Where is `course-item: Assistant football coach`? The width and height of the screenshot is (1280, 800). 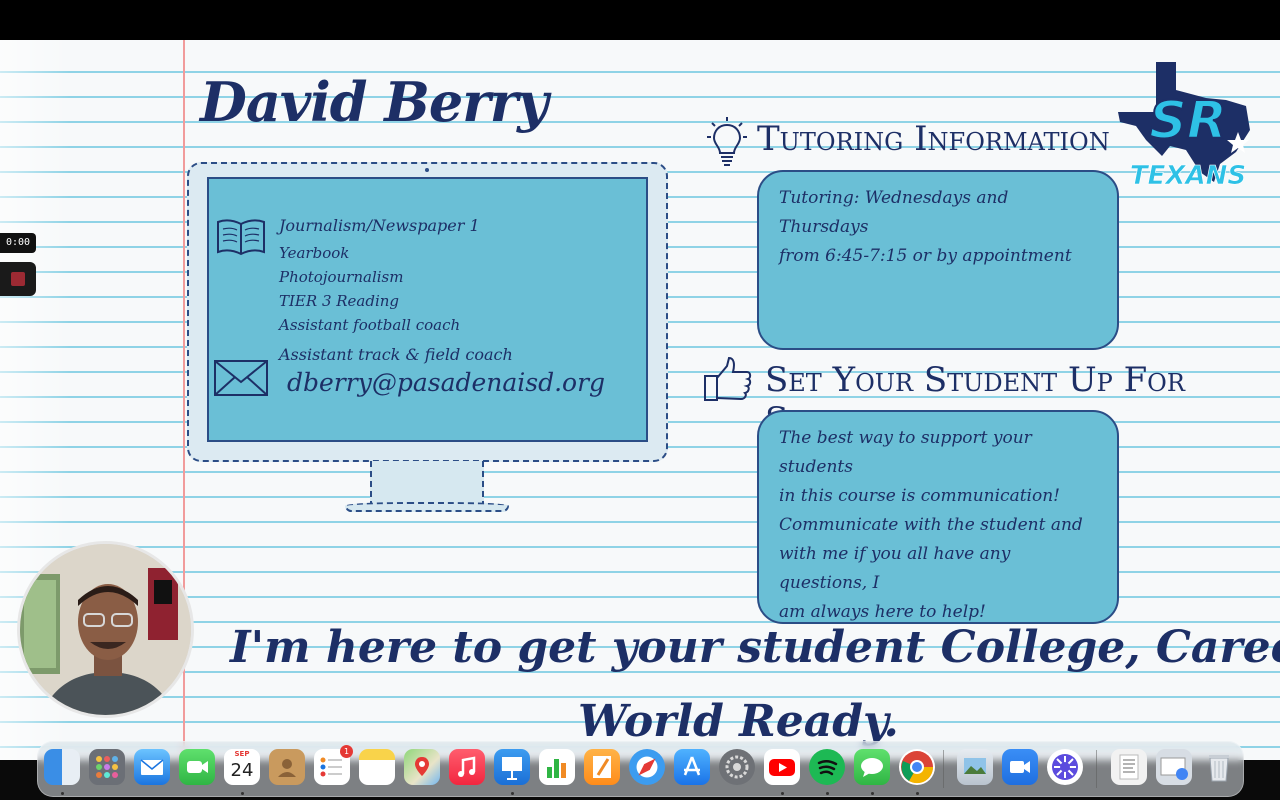 course-item: Assistant football coach is located at coordinates (370, 325).